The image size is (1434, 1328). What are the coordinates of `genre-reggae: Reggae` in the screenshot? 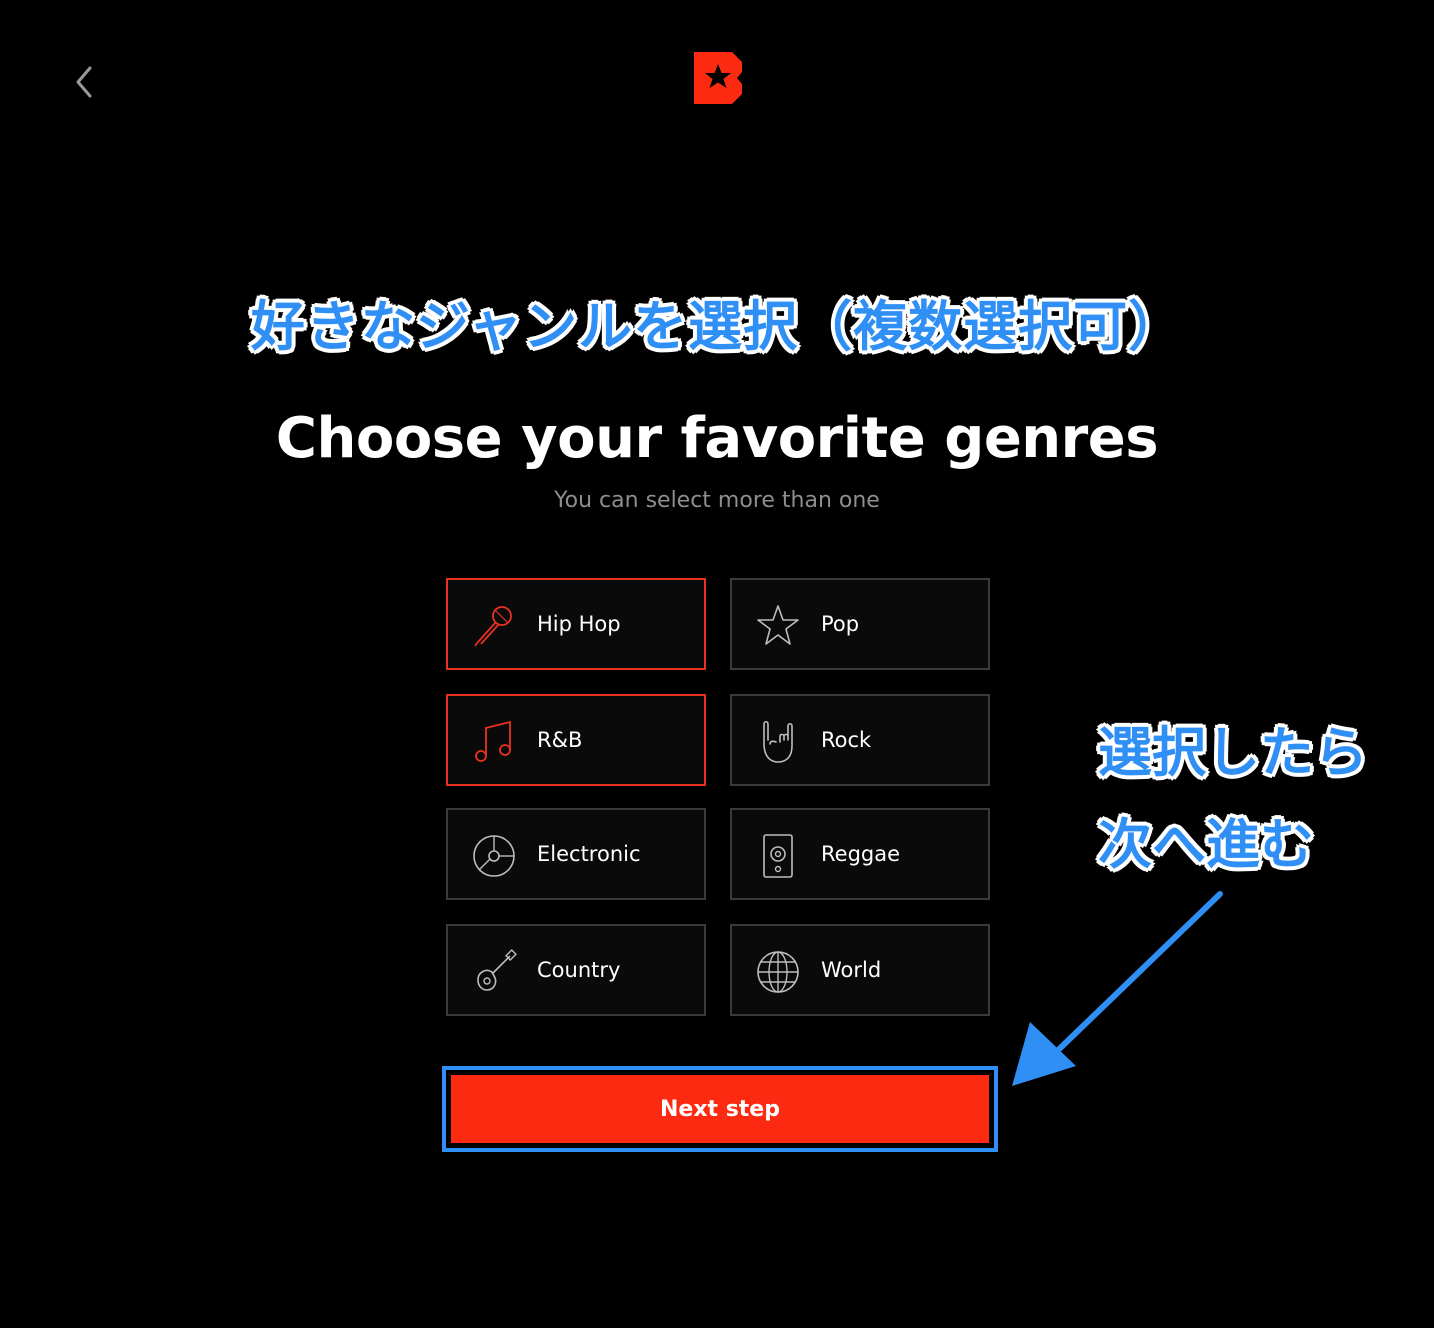 It's located at (860, 854).